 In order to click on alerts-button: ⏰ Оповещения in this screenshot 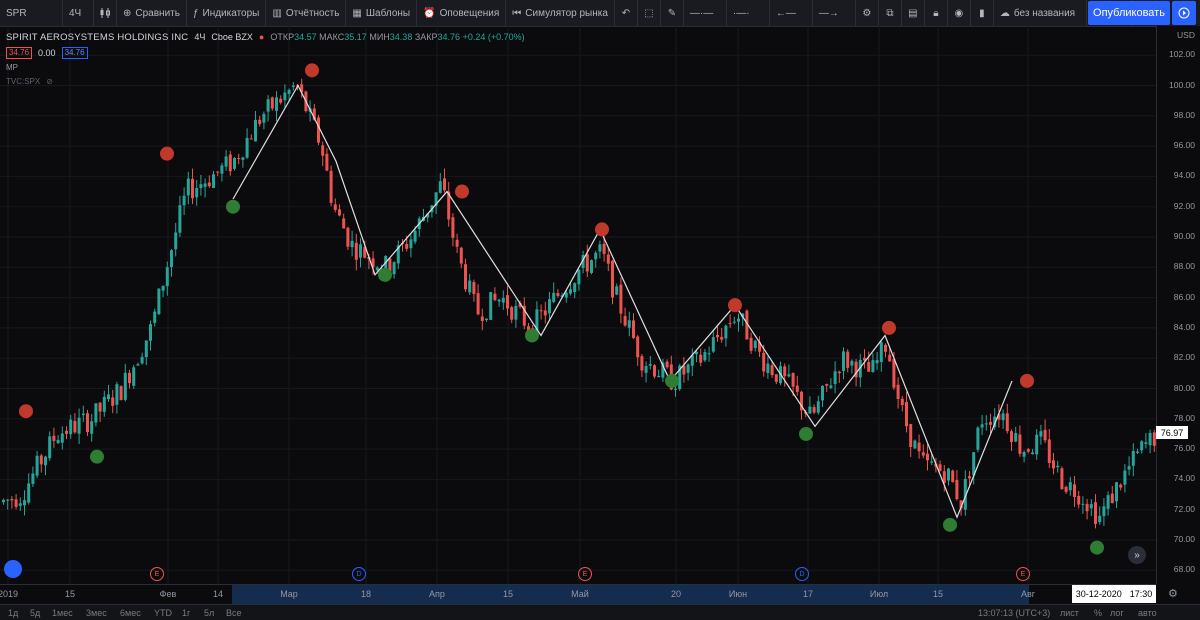, I will do `click(462, 13)`.